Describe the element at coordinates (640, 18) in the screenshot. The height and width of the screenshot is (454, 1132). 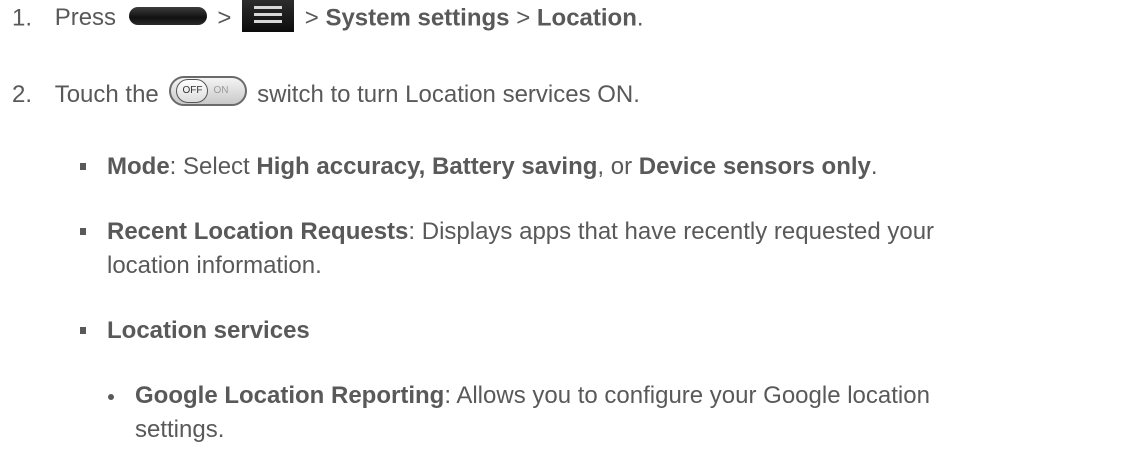
I see `step-1-period: .` at that location.